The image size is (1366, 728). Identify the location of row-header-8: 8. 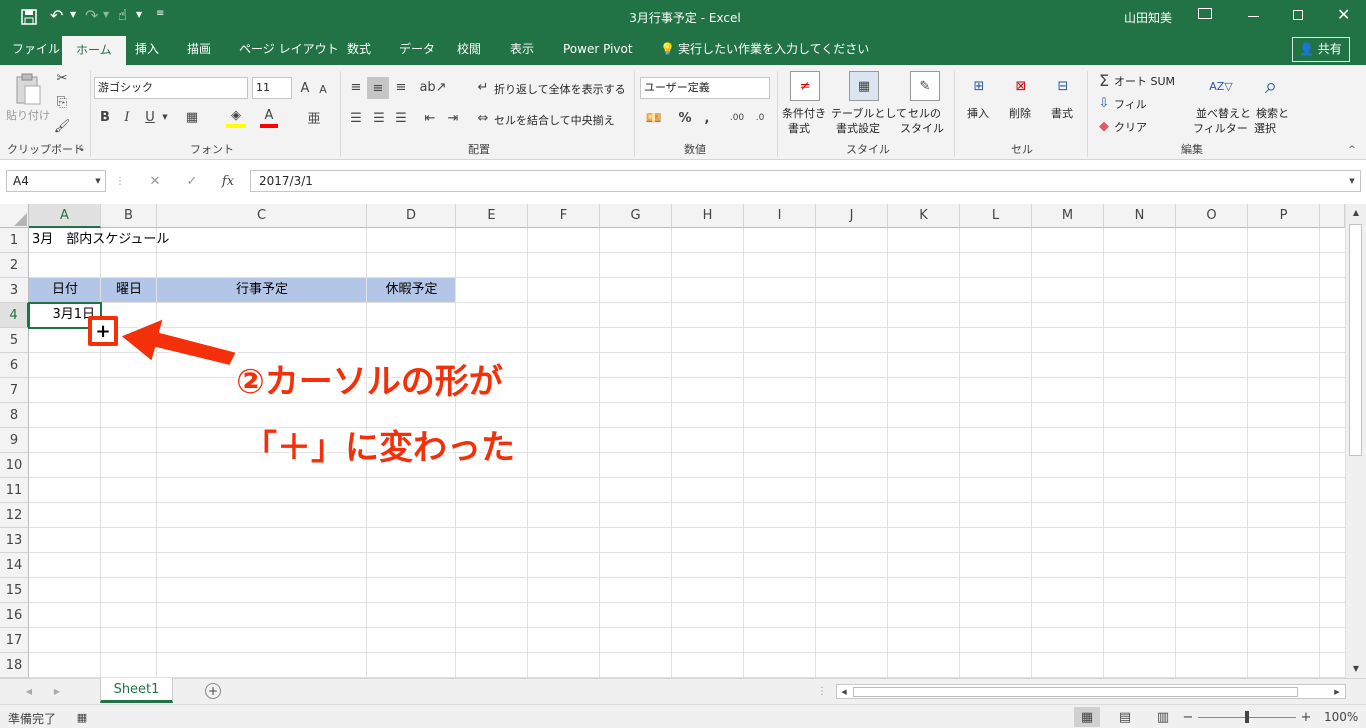
(14, 415).